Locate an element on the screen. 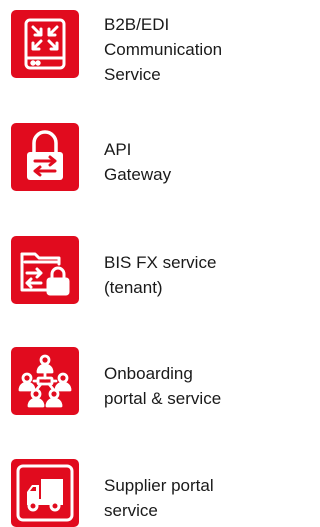  service-onboarding: Onboarding portal & service is located at coordinates (136, 382).